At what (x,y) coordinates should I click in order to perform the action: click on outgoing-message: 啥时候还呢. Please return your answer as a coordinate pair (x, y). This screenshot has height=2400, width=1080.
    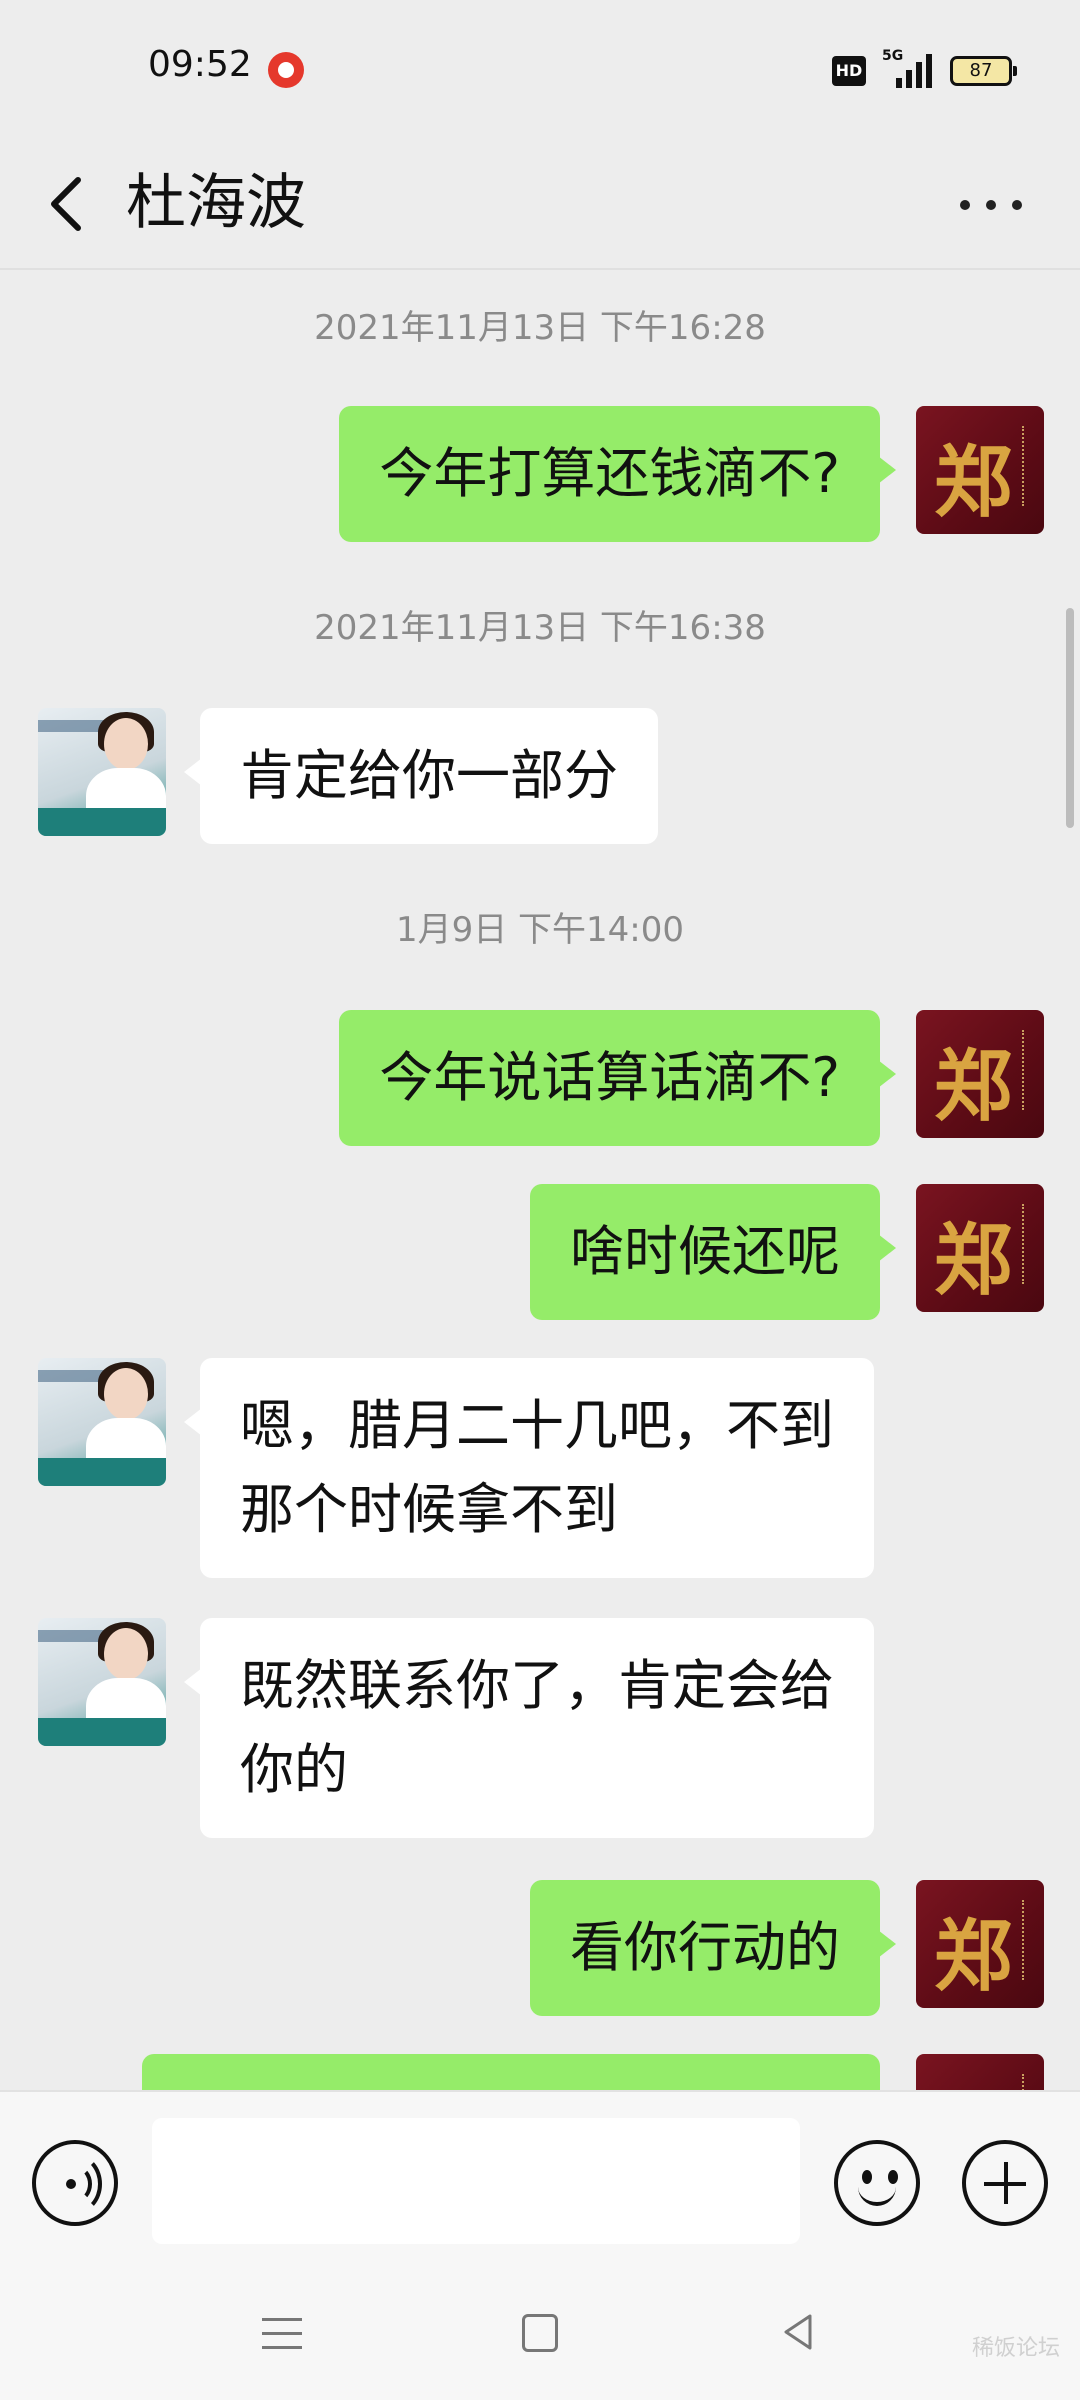
    Looking at the image, I should click on (713, 1252).